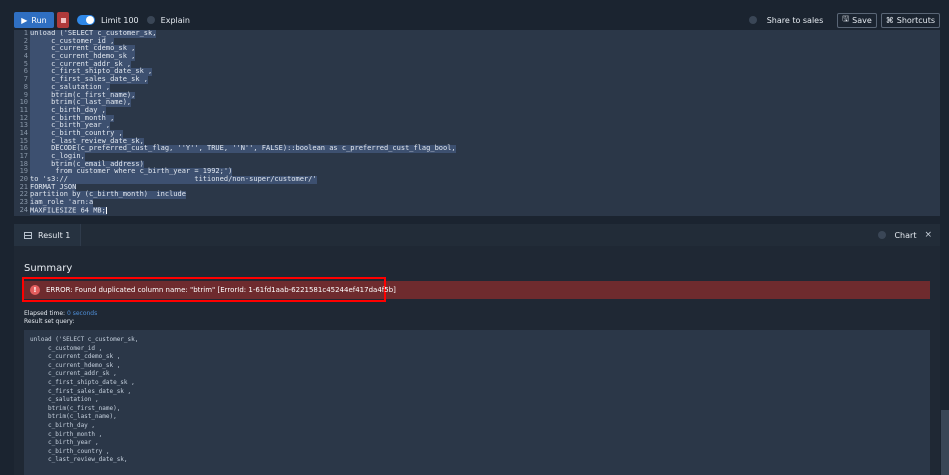 This screenshot has height=475, width=949. I want to click on code-line: 23 iam_role 'arn:a, so click(477, 202).